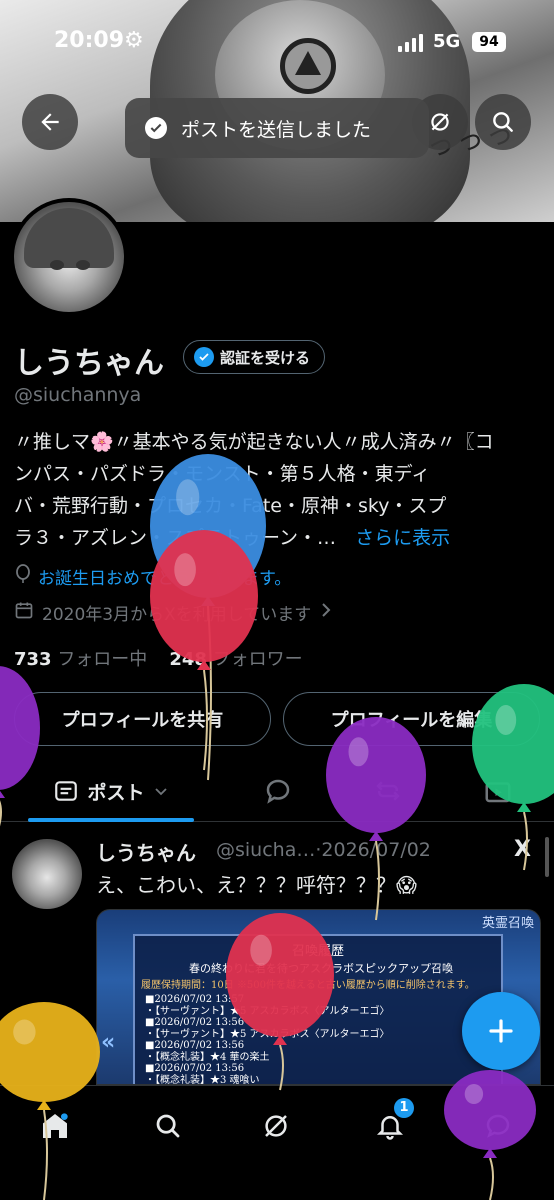  What do you see at coordinates (89, 40) in the screenshot?
I see `status-time: 20:09` at bounding box center [89, 40].